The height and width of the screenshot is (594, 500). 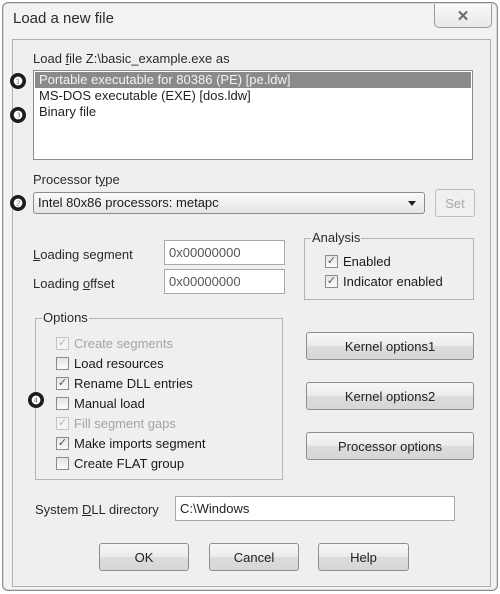 What do you see at coordinates (65, 317) in the screenshot?
I see `options-group-title: Options` at bounding box center [65, 317].